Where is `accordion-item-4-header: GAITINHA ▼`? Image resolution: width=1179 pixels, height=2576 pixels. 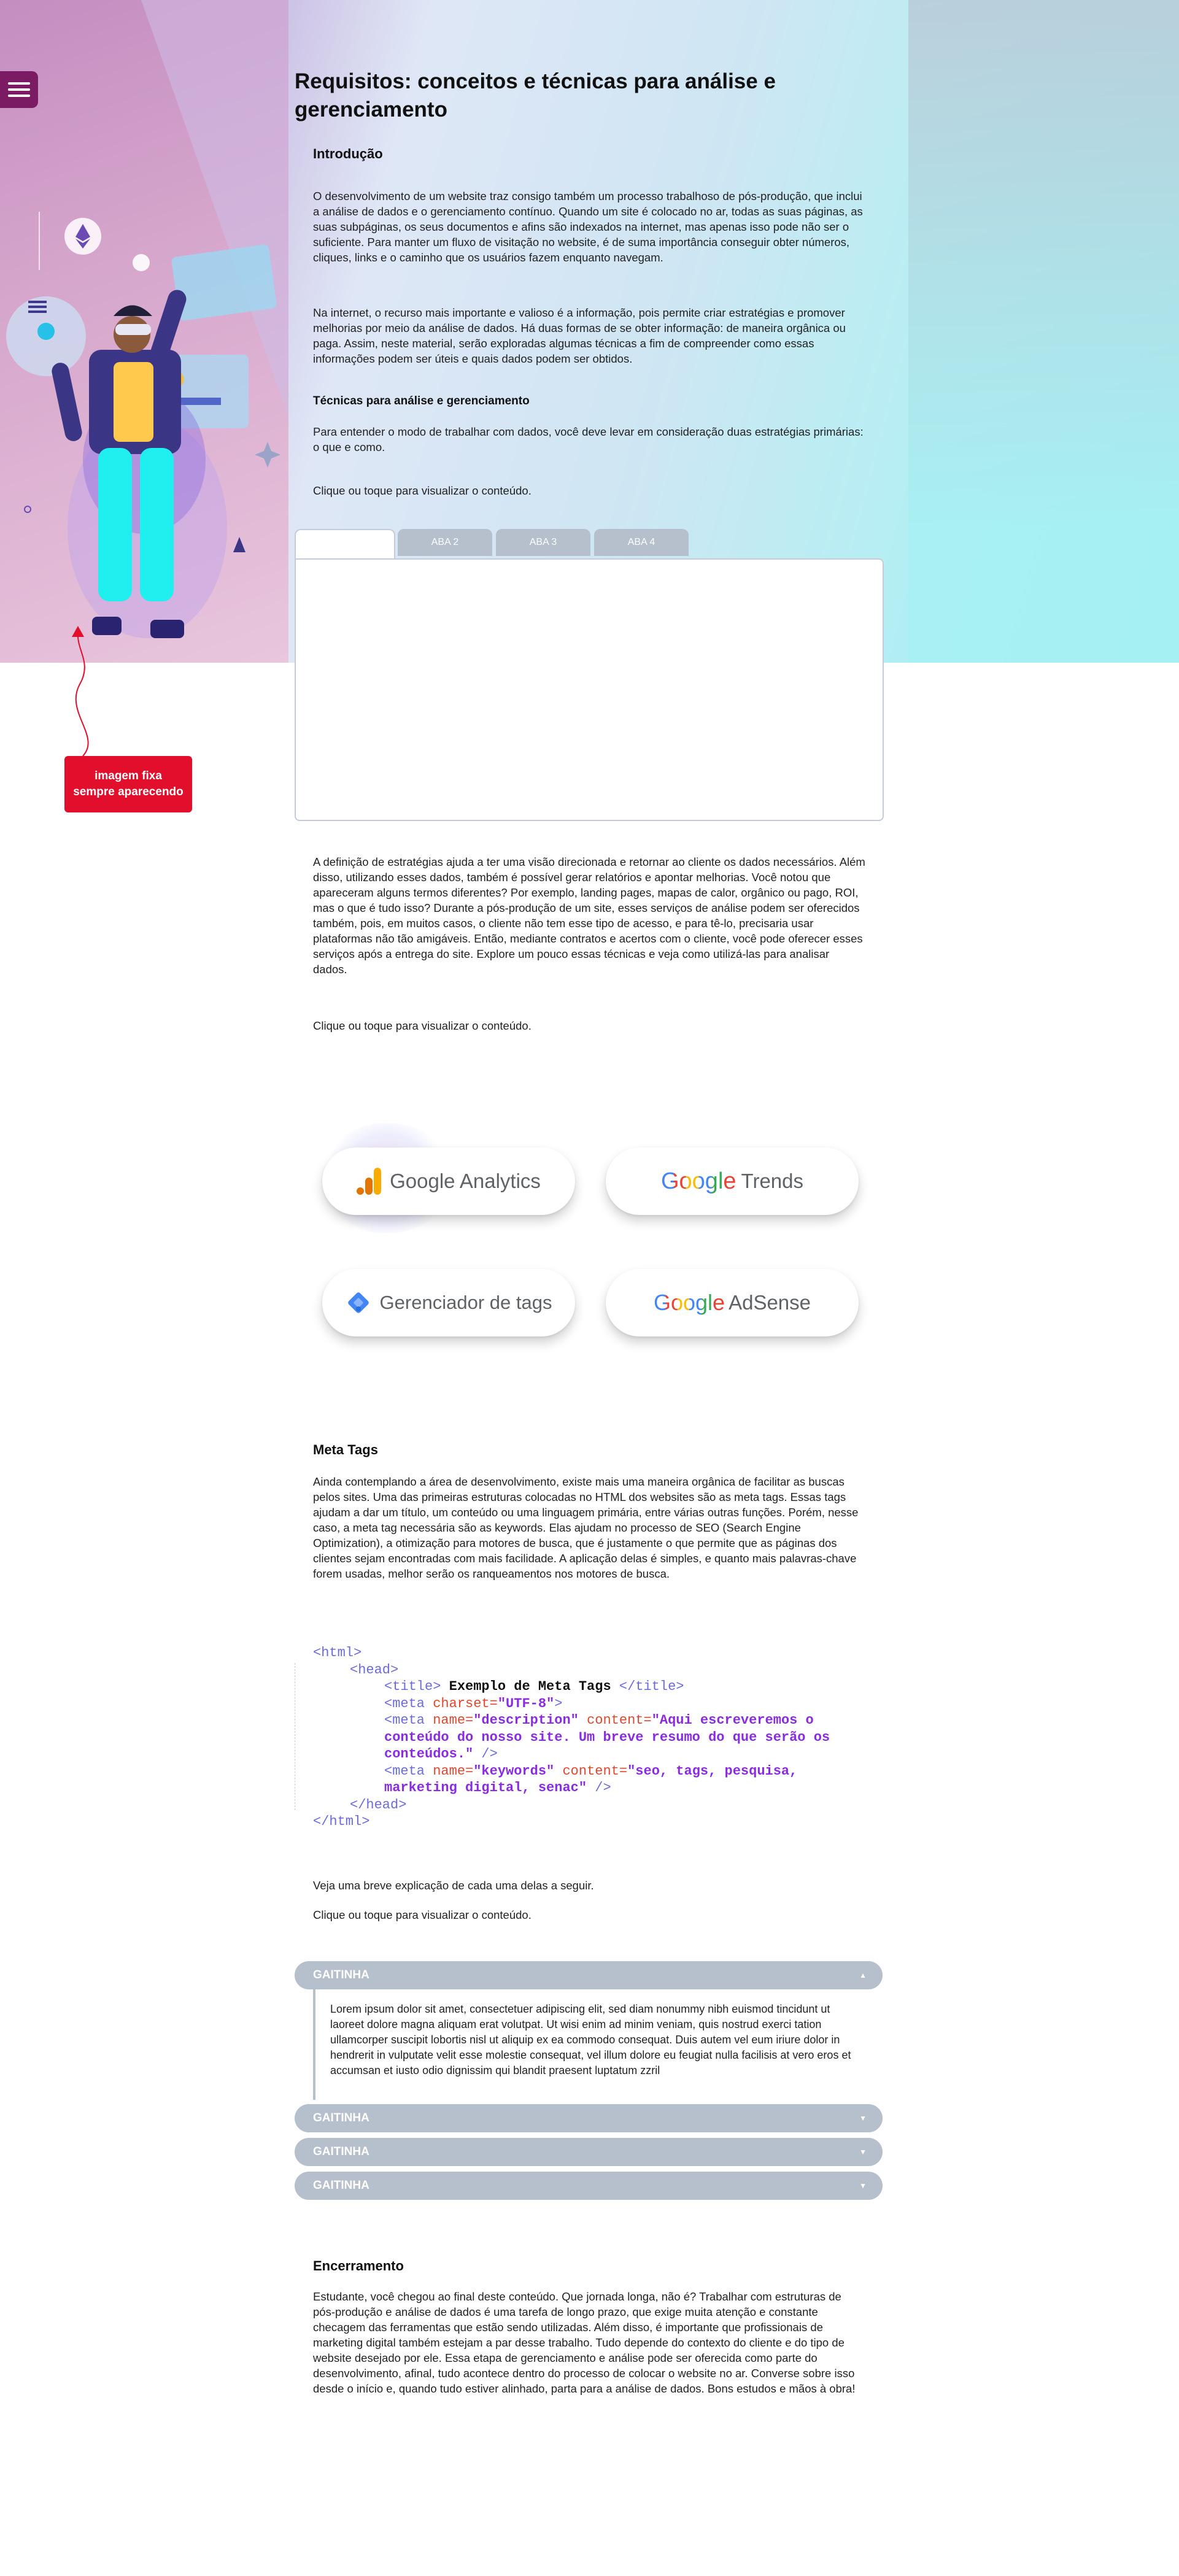 accordion-item-4-header: GAITINHA ▼ is located at coordinates (589, 2186).